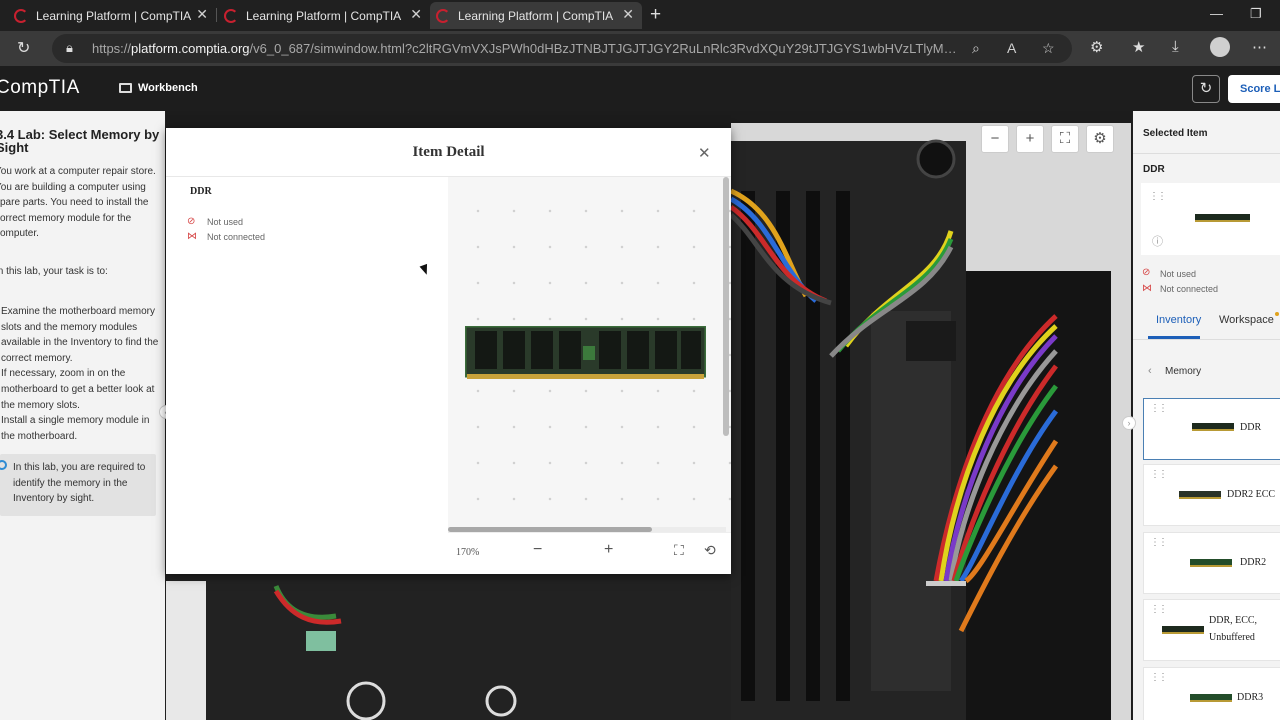 The height and width of the screenshot is (720, 1280). What do you see at coordinates (3, 465) in the screenshot?
I see `lightbulb-icon` at bounding box center [3, 465].